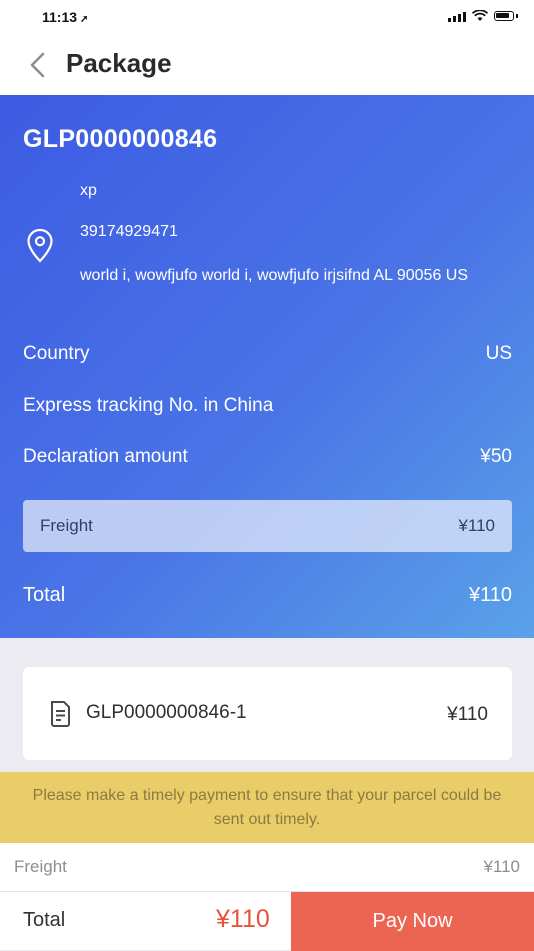 This screenshot has width=534, height=951. What do you see at coordinates (119, 63) in the screenshot?
I see `page-title: Package` at bounding box center [119, 63].